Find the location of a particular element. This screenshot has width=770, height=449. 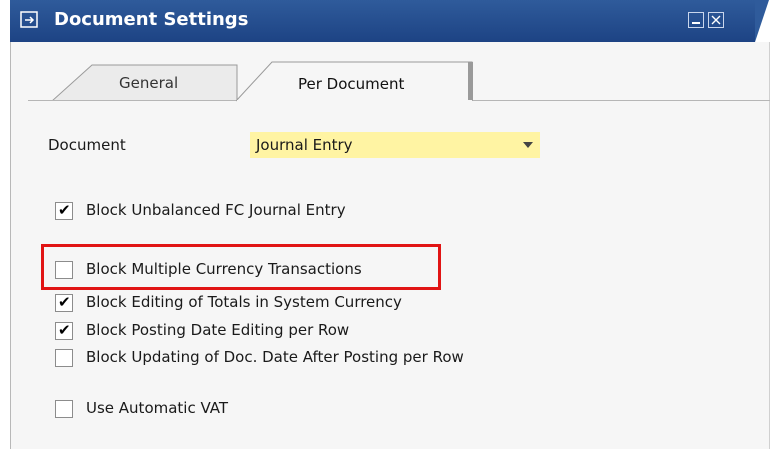

checkbox-block-unbalanced-fc is located at coordinates (64, 210).